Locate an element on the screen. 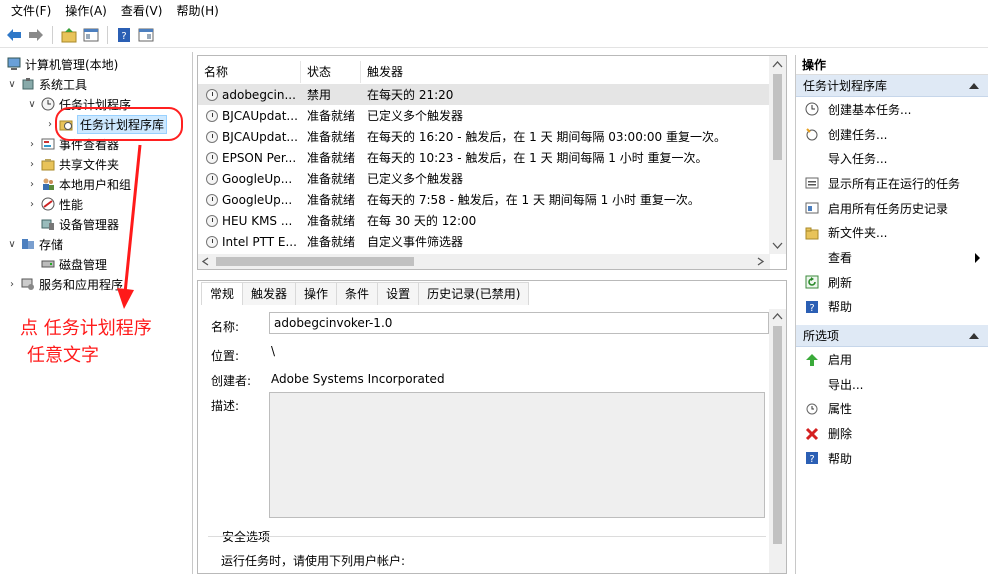 Image resolution: width=988 pixels, height=574 pixels. menu-bar: 文件(F) 操作(A) 查看(V) 帮助(H) is located at coordinates (494, 11).